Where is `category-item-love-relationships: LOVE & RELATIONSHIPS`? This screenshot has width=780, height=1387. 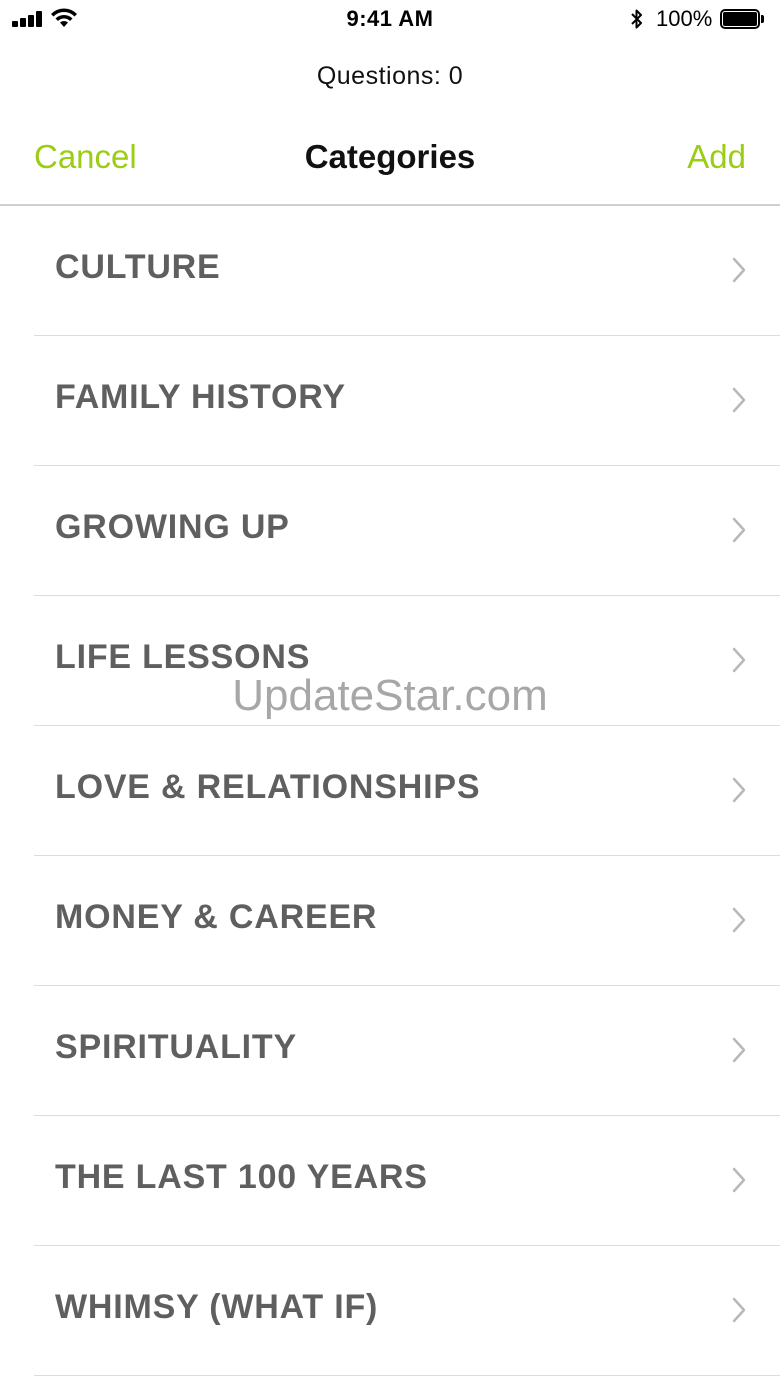
category-item-love-relationships: LOVE & RELATIONSHIPS is located at coordinates (407, 791).